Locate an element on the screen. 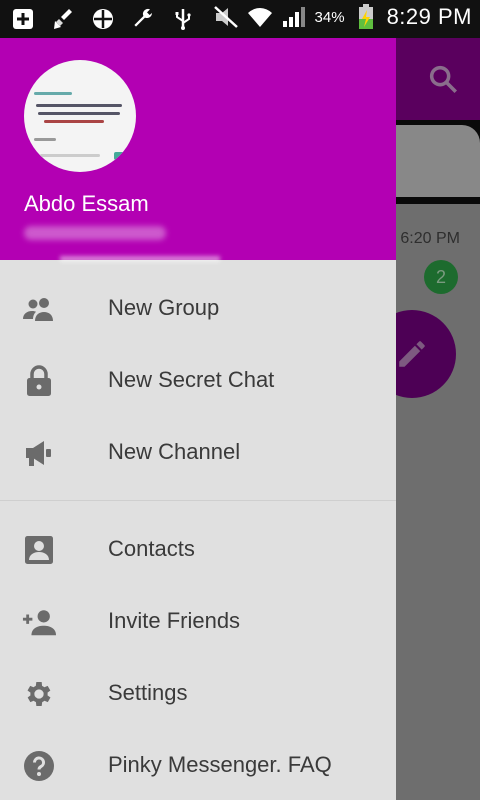 Image resolution: width=480 pixels, height=800 pixels. menu-item-new-group: New Group is located at coordinates (198, 308).